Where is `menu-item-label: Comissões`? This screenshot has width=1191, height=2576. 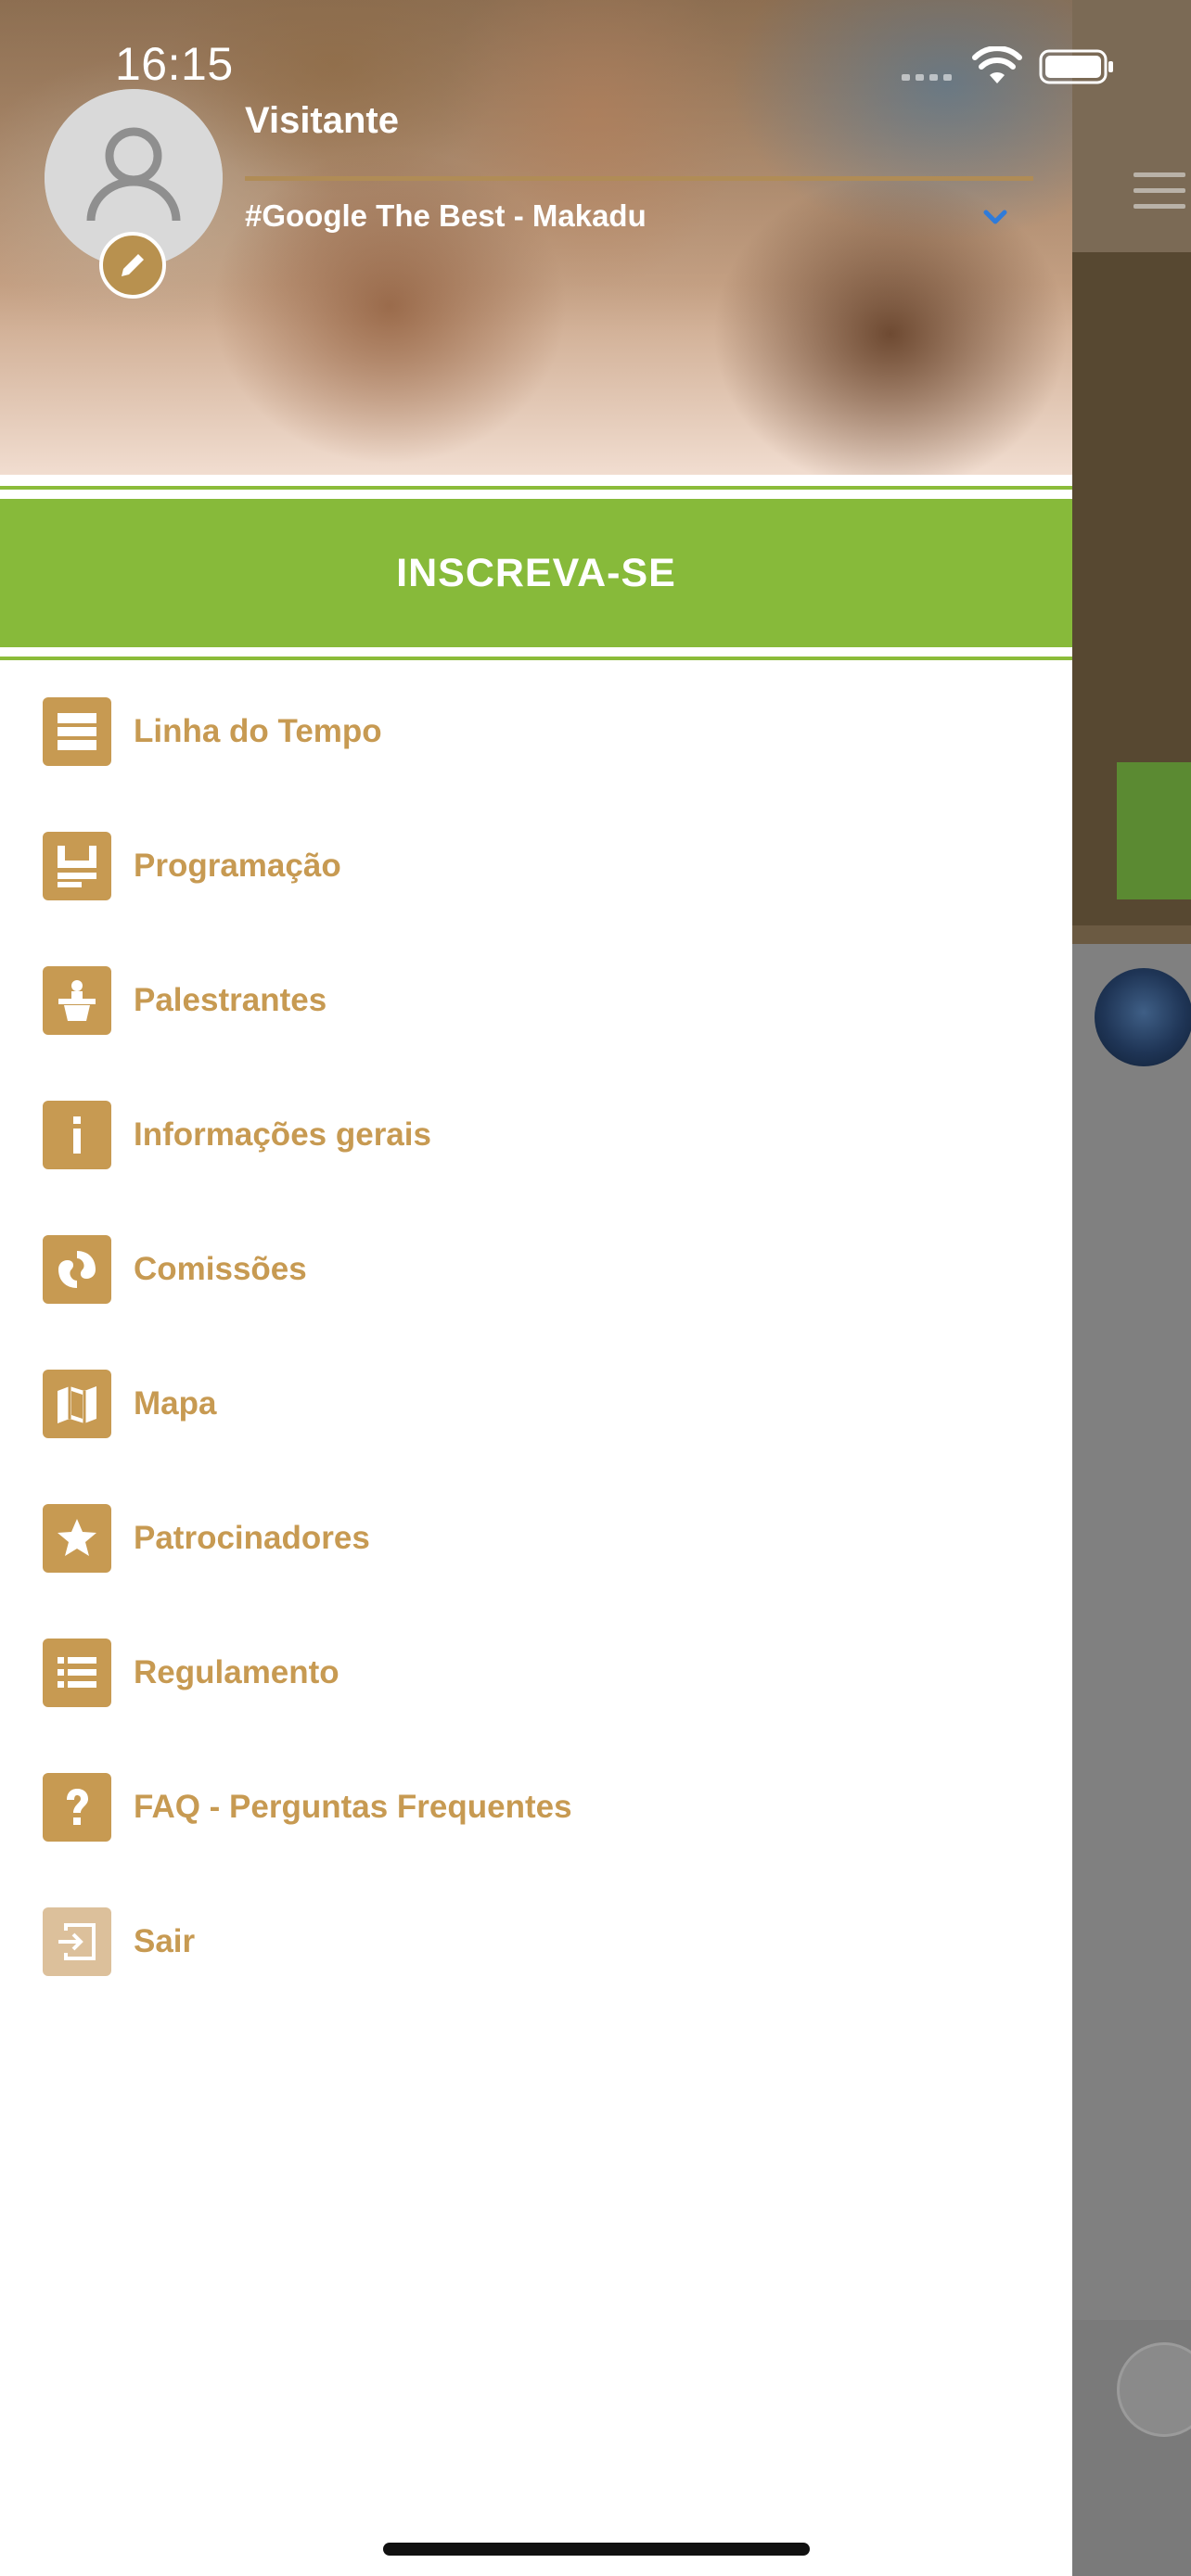 menu-item-label: Comissões is located at coordinates (220, 1269).